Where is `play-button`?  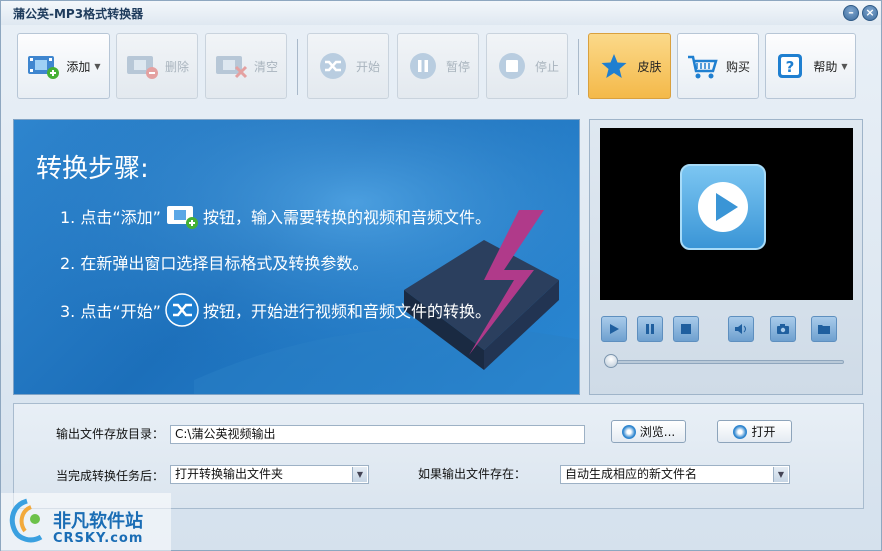 play-button is located at coordinates (614, 329).